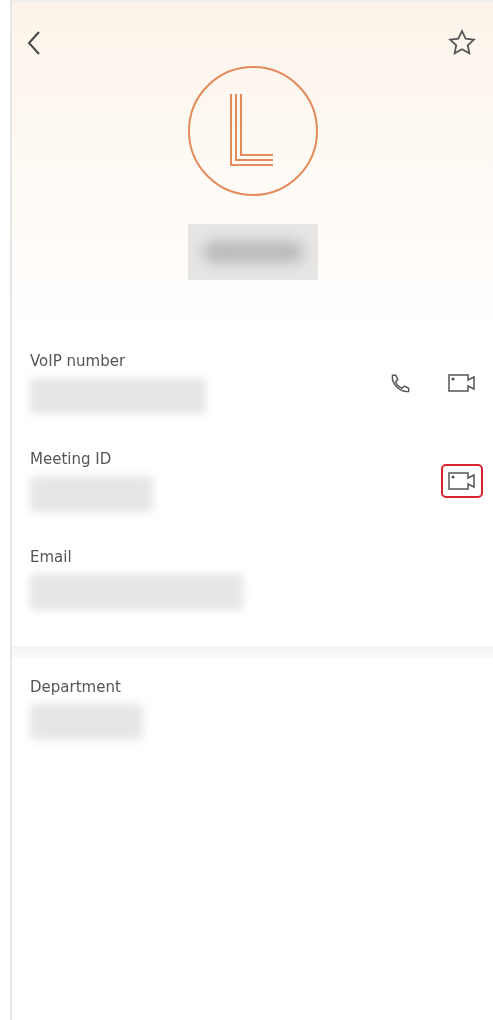 This screenshot has width=493, height=1020. What do you see at coordinates (51, 557) in the screenshot?
I see `field-label: Email` at bounding box center [51, 557].